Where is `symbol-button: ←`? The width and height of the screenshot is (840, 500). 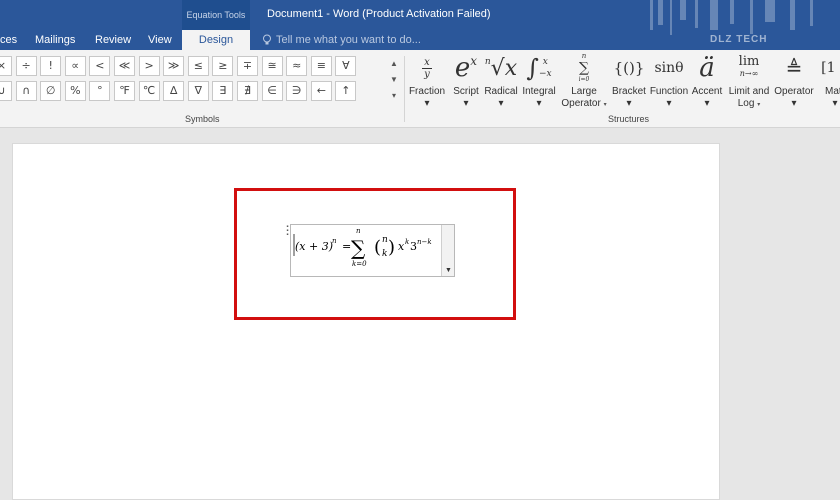 symbol-button: ← is located at coordinates (321, 91).